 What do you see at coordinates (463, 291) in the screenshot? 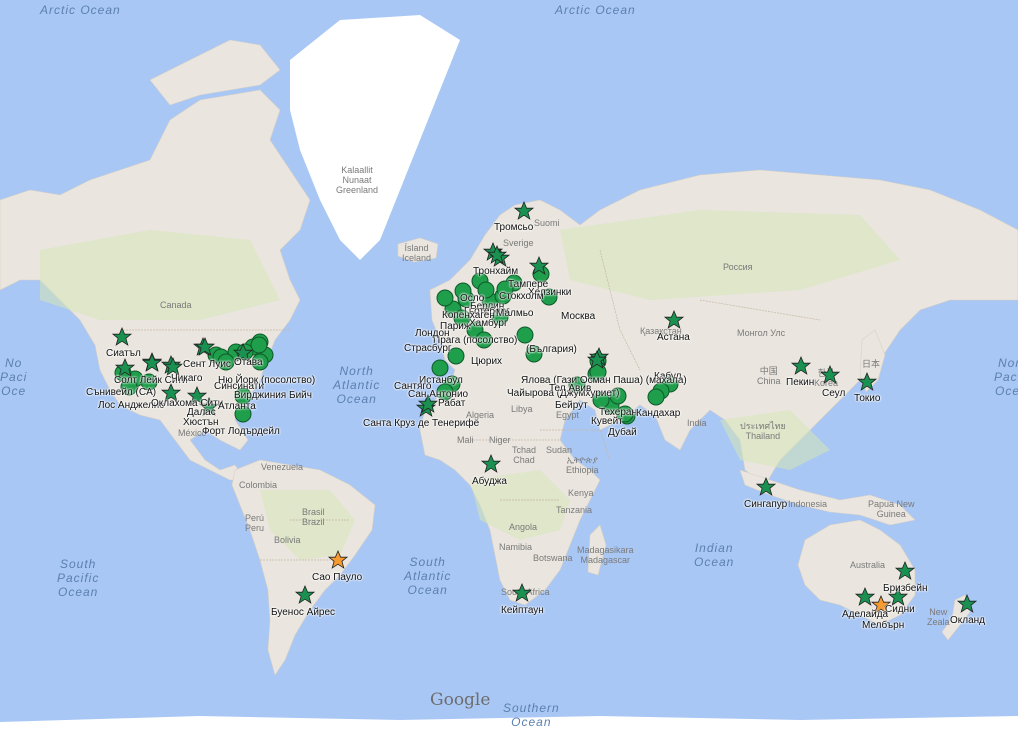
I see `office-marker-oslo` at bounding box center [463, 291].